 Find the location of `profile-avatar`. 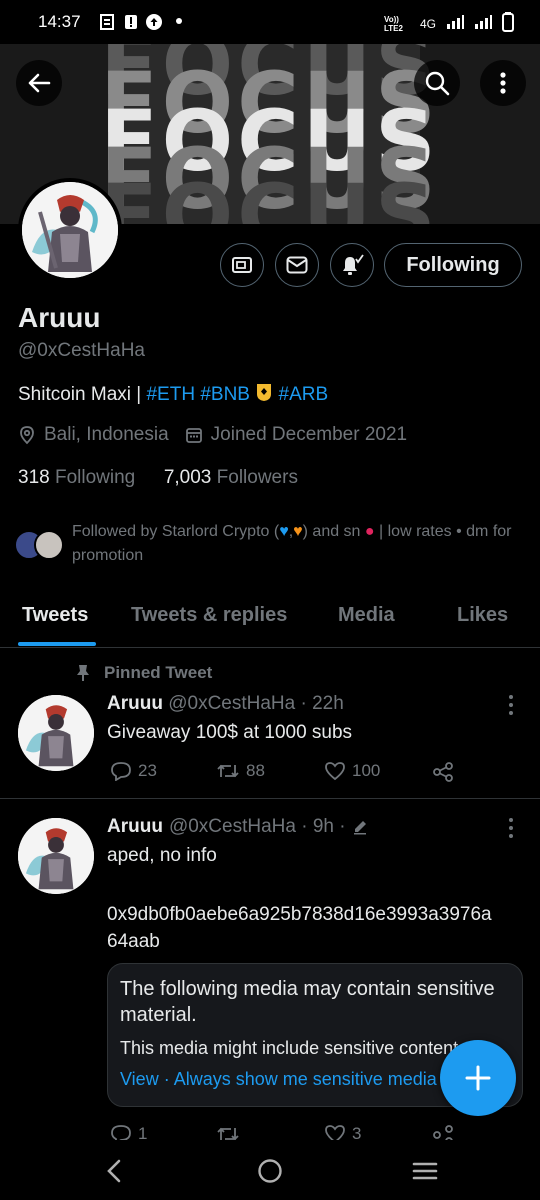

profile-avatar is located at coordinates (70, 230).